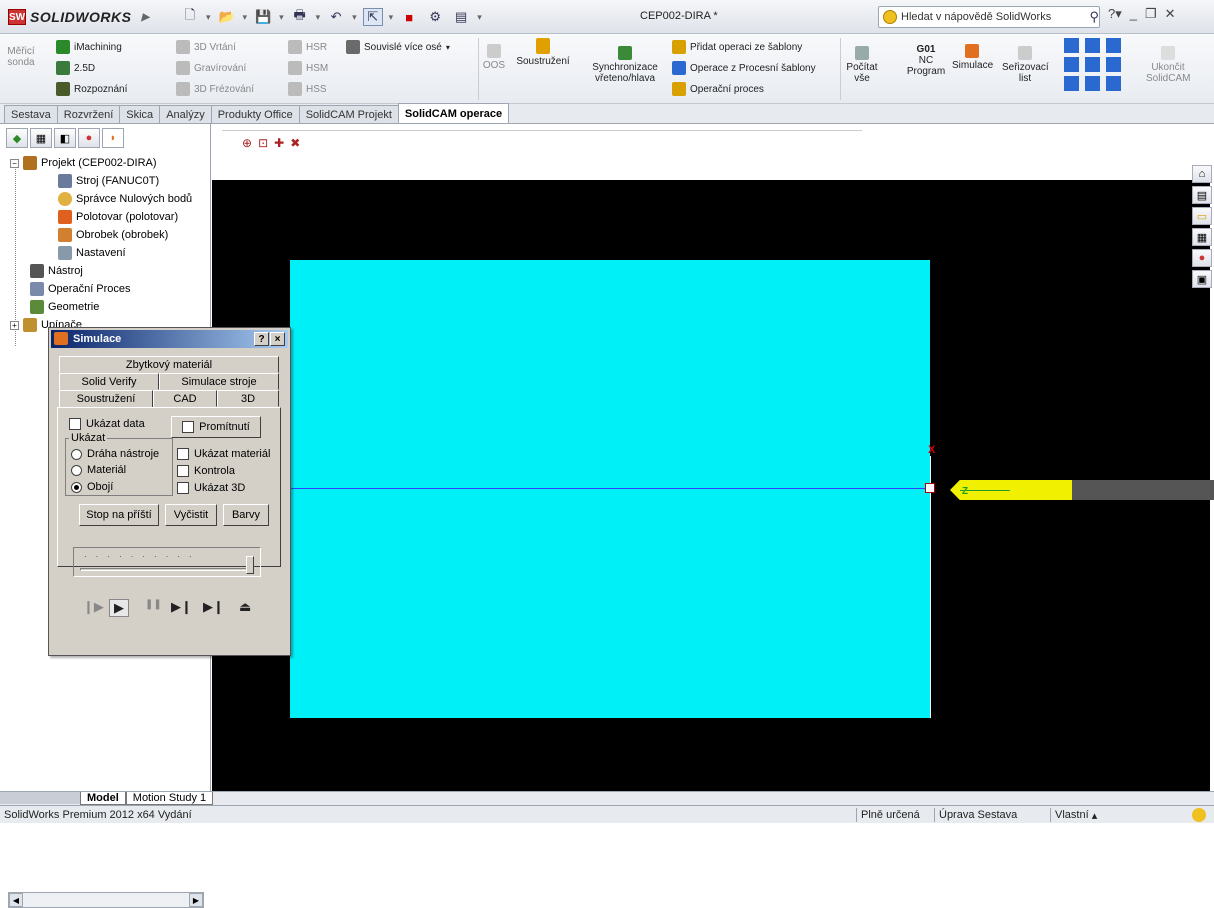  What do you see at coordinates (279, 143) in the screenshot?
I see `zoom-in-icon: ✚` at bounding box center [279, 143].